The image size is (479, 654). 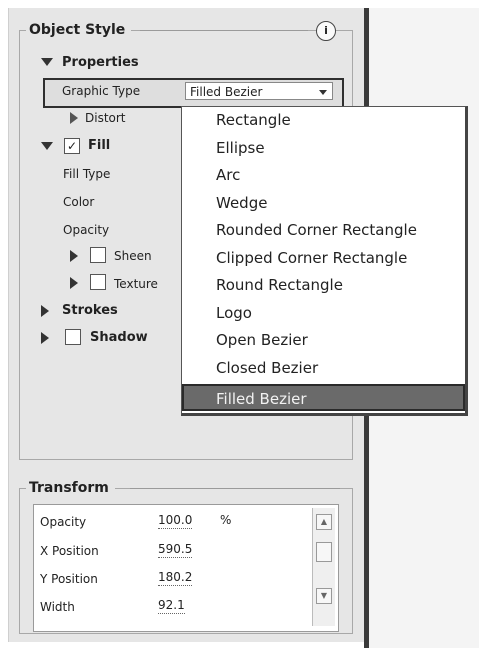 I want to click on dropdown-option-closed-bezier: Closed Bezier, so click(x=267, y=368).